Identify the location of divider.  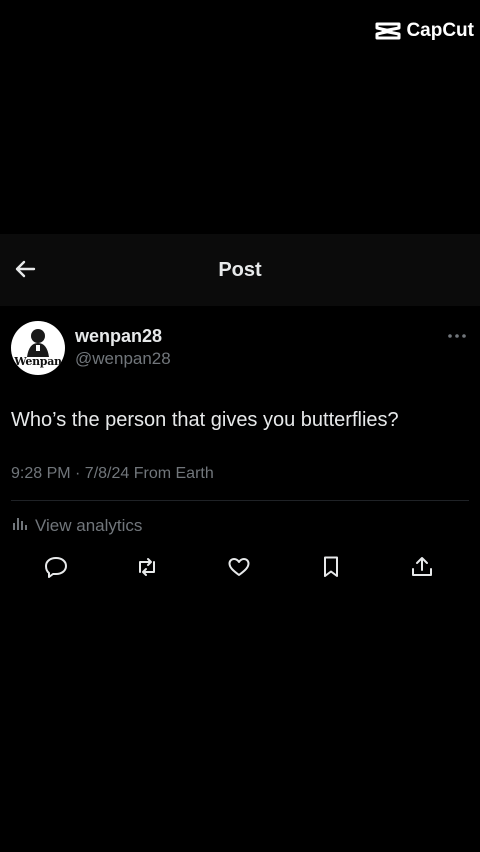
(240, 500).